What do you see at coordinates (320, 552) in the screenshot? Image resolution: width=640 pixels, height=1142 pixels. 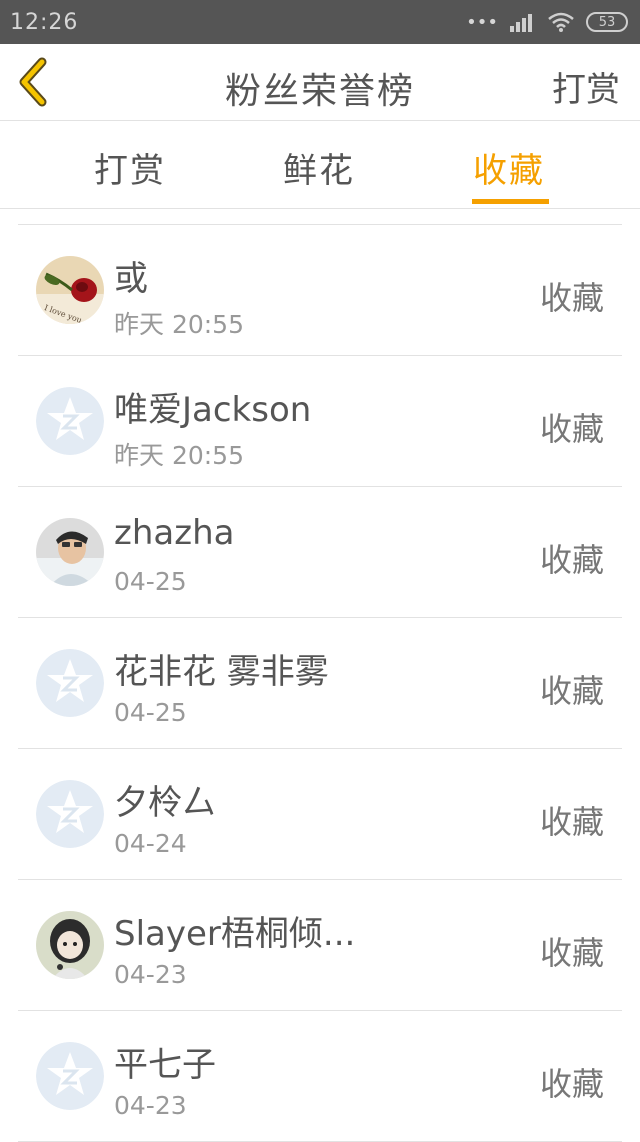 I see `list-item: zhazha 04-25 收藏` at bounding box center [320, 552].